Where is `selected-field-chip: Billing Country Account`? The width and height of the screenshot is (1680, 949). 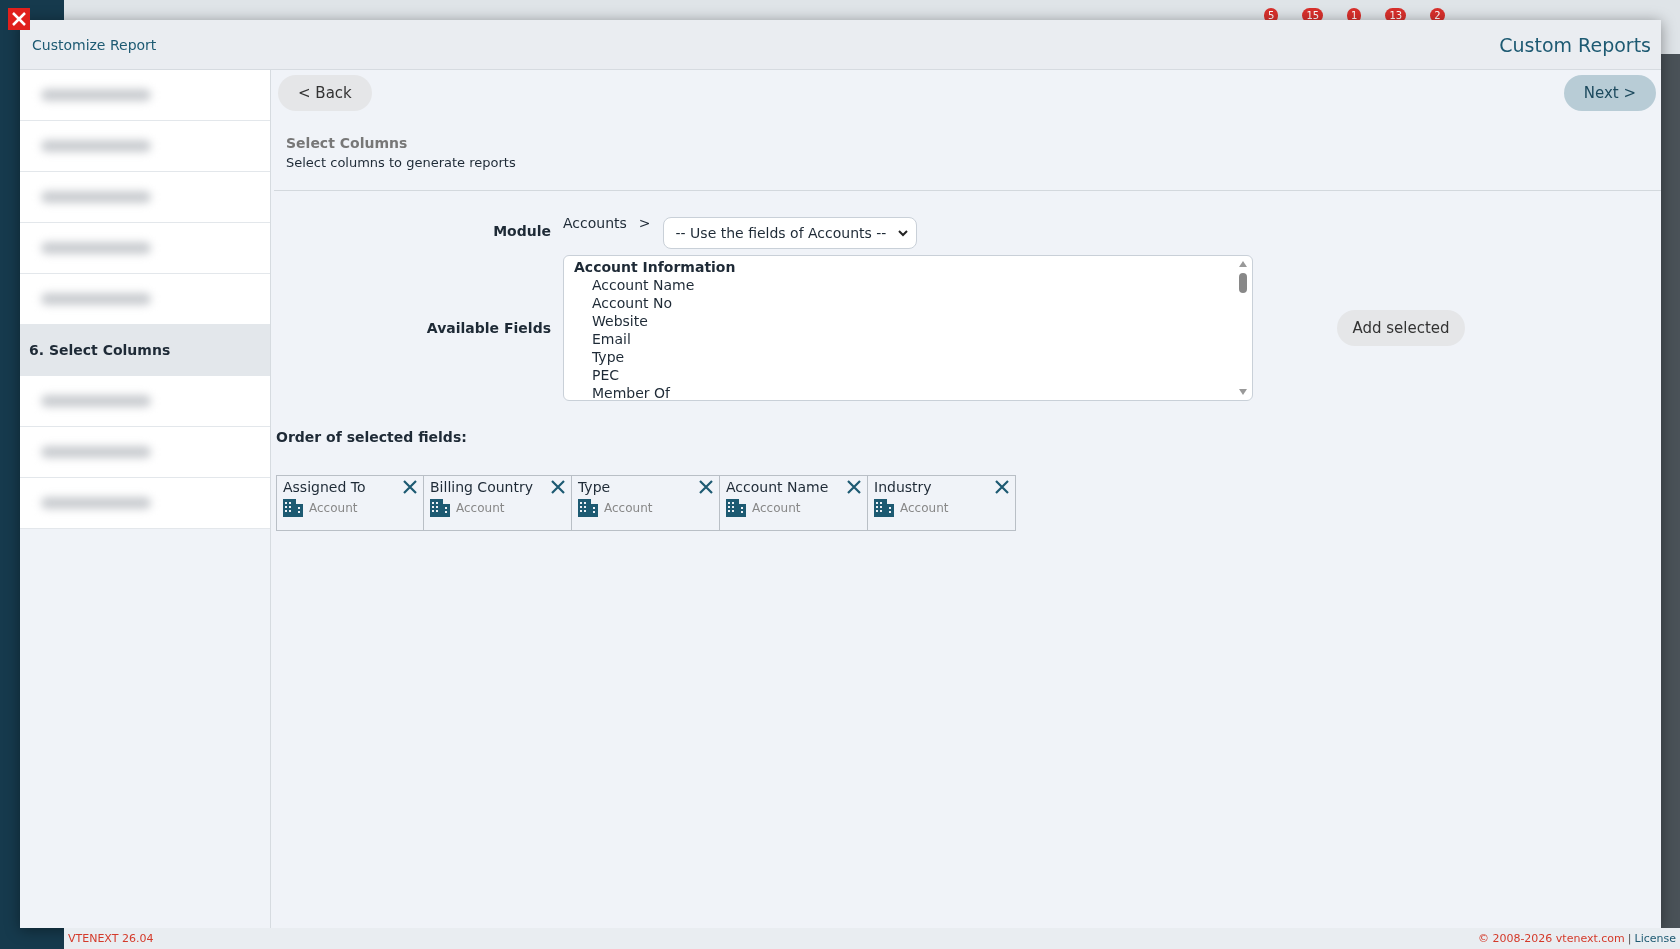 selected-field-chip: Billing Country Account is located at coordinates (498, 503).